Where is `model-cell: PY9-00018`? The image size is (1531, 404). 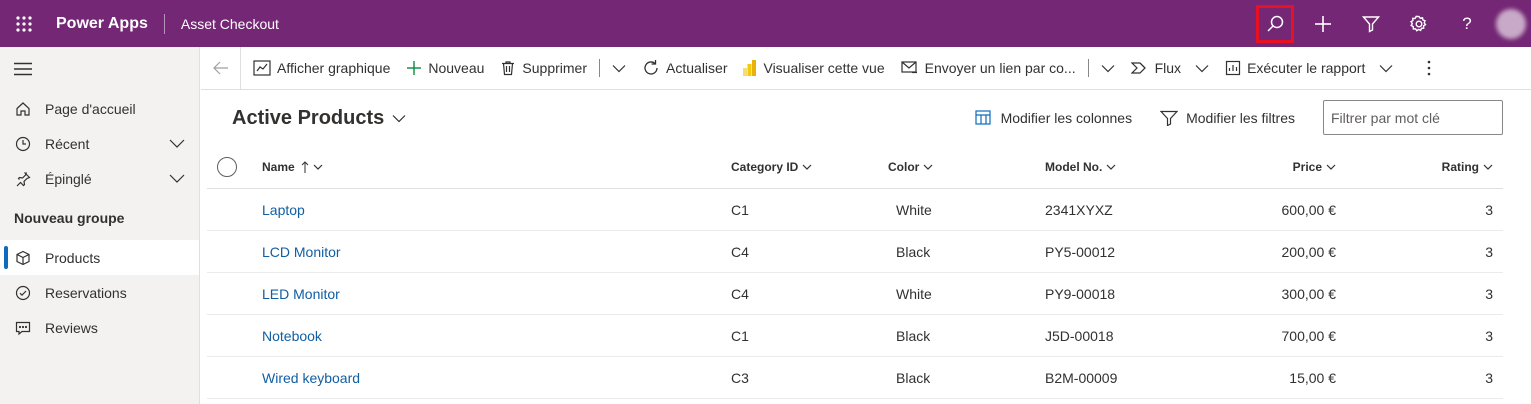 model-cell: PY9-00018 is located at coordinates (1080, 293).